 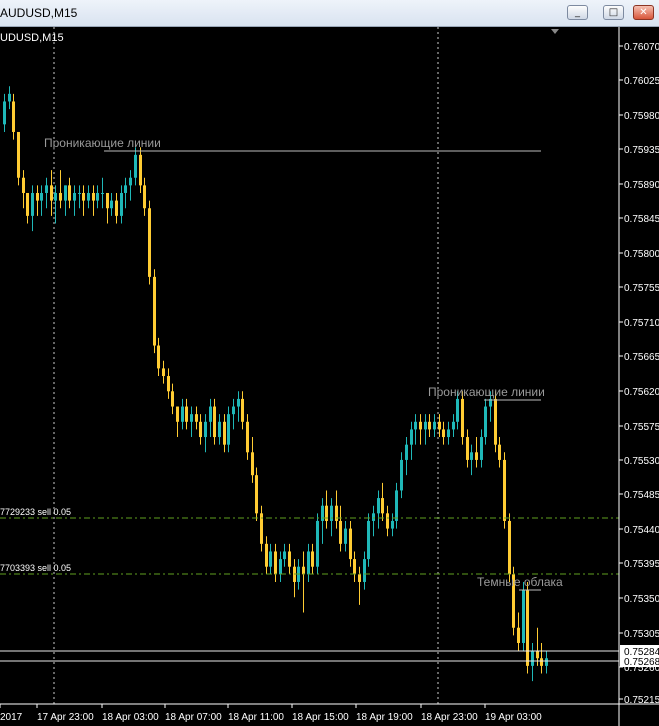 I want to click on price-label: 0.76025, so click(x=641, y=81).